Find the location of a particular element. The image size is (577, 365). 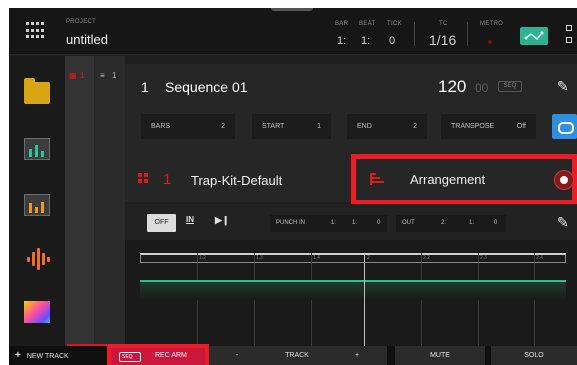

bpm-value: 120 is located at coordinates (452, 87).